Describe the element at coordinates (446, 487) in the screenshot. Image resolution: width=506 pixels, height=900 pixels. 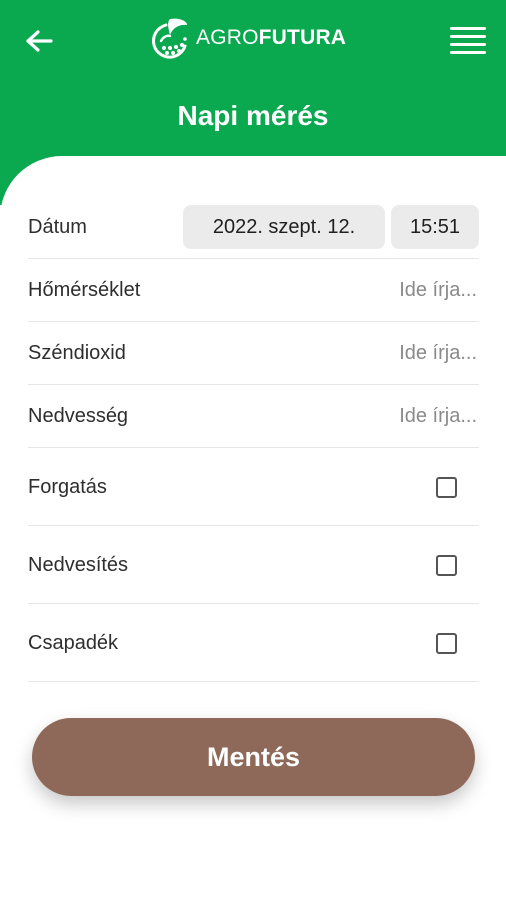
I see `rotation-checkbox` at that location.